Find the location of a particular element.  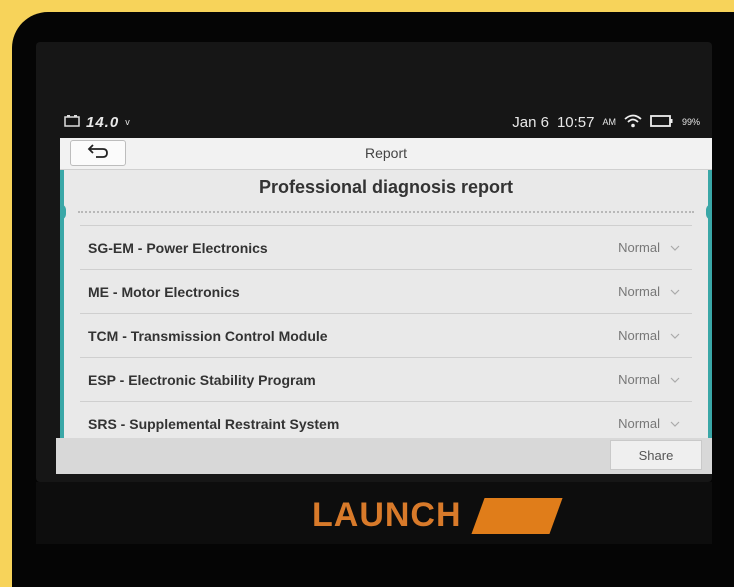

dotted-divider is located at coordinates (386, 212).